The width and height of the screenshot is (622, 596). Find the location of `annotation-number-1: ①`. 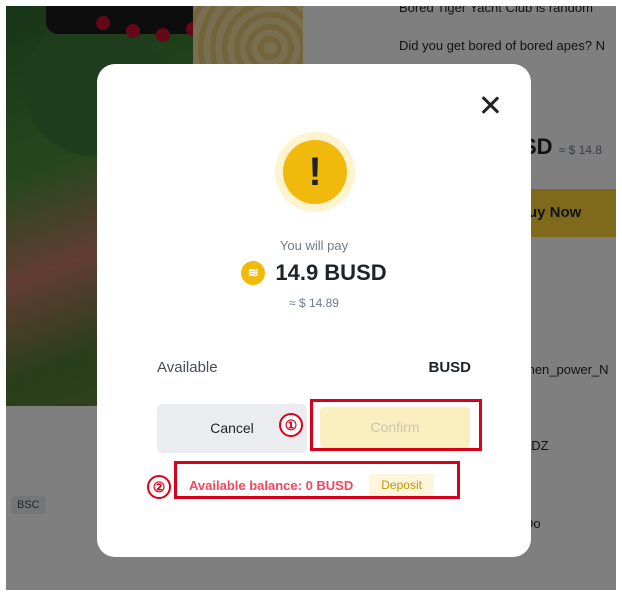

annotation-number-1: ① is located at coordinates (291, 425).